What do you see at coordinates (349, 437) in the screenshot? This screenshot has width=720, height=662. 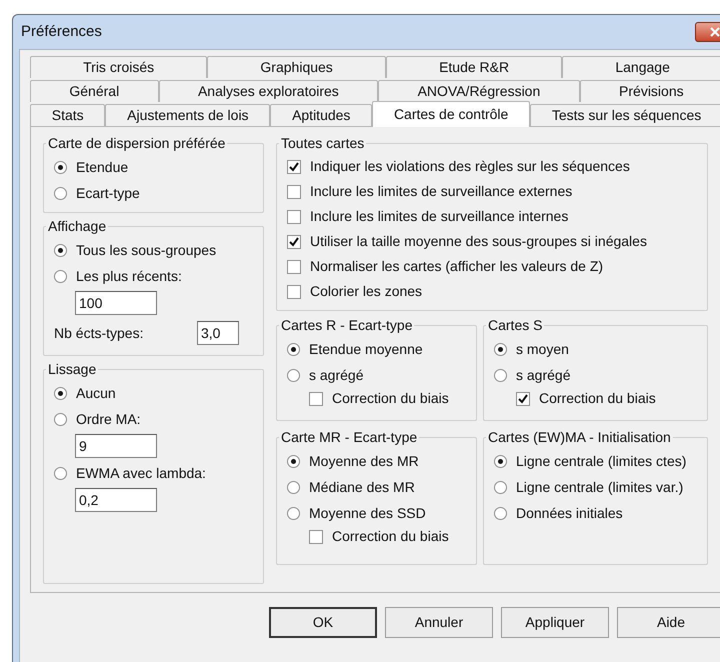 I see `group-title: Carte MR - Ecart-type` at bounding box center [349, 437].